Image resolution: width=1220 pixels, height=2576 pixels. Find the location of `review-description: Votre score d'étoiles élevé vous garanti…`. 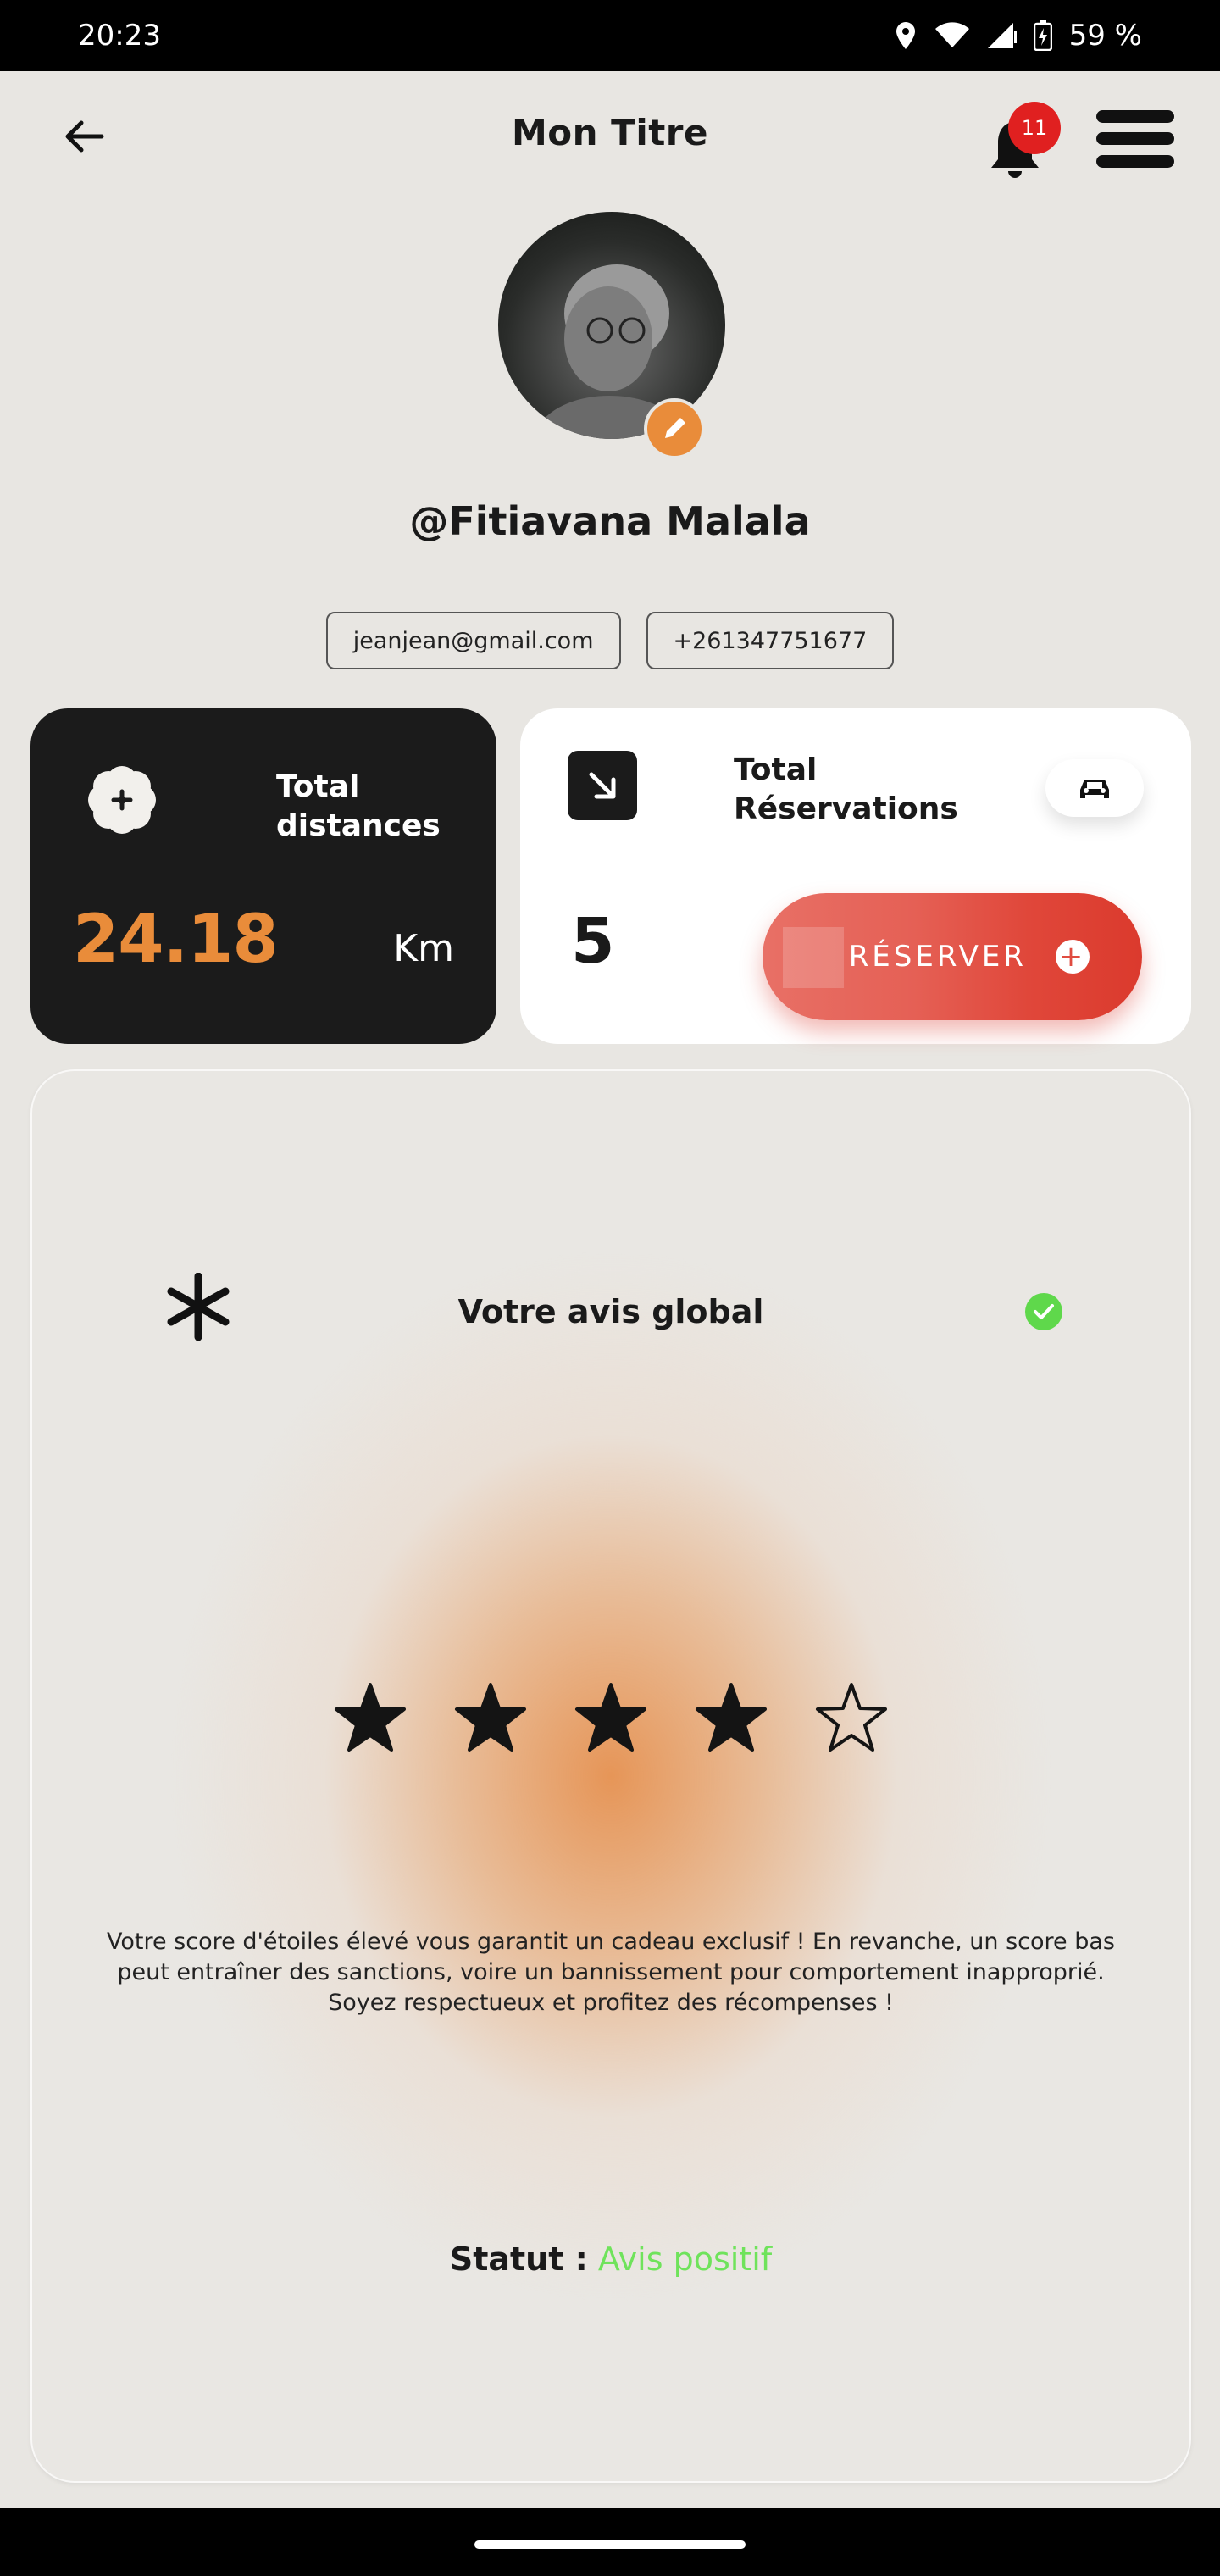

review-description: Votre score d'étoiles élevé vous garanti… is located at coordinates (611, 1972).